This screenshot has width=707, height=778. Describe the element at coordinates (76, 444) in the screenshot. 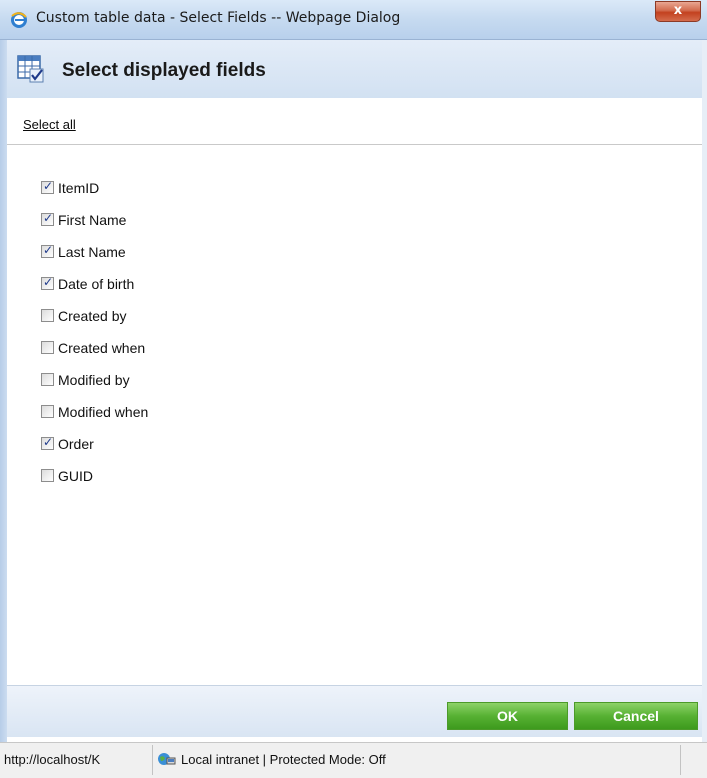

I see `field-label: Order` at that location.